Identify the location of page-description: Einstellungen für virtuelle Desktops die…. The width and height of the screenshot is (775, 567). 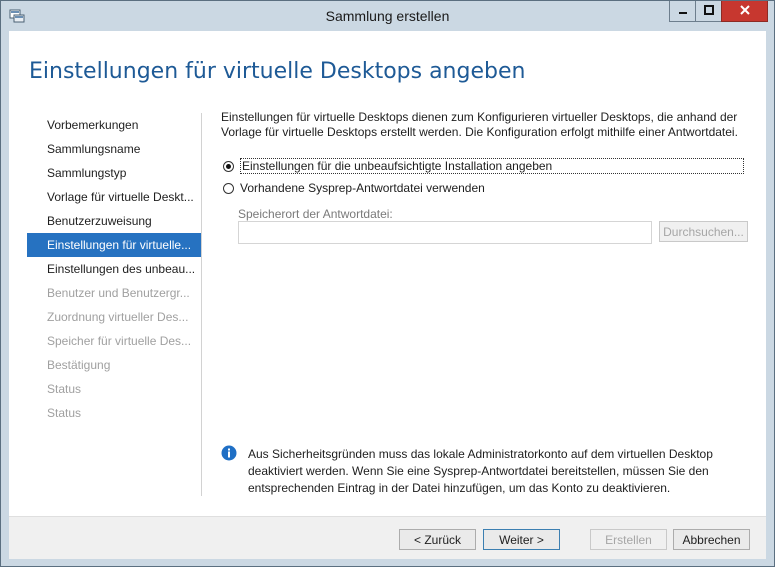
(479, 124).